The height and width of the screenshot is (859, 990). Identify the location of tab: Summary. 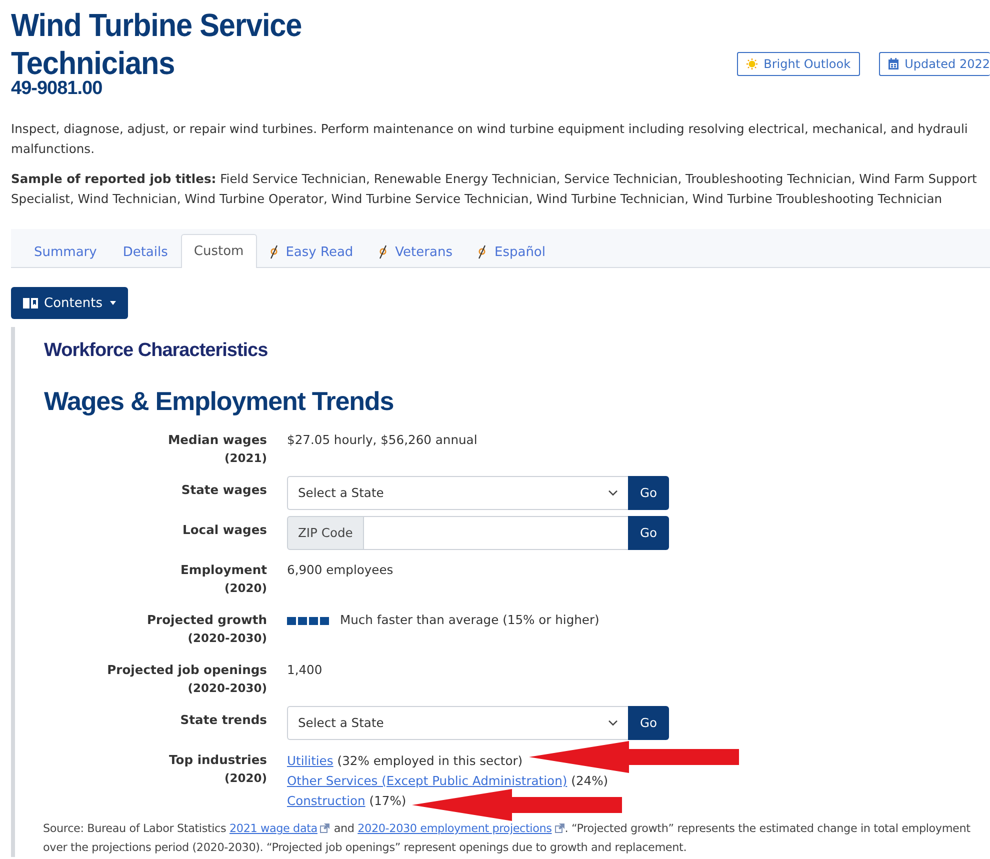
(65, 251).